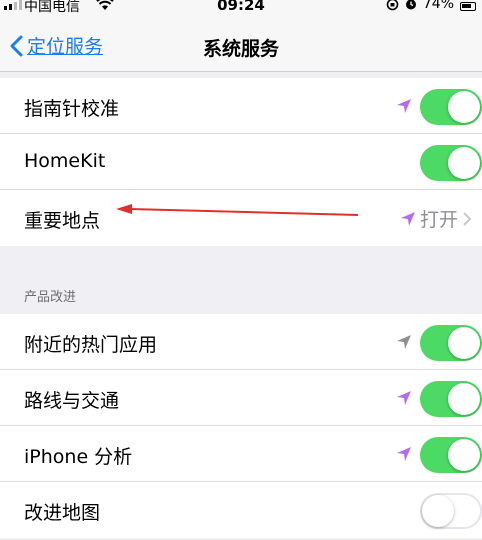 The width and height of the screenshot is (482, 540). Describe the element at coordinates (72, 401) in the screenshot. I see `row-label: 路线与交通` at that location.